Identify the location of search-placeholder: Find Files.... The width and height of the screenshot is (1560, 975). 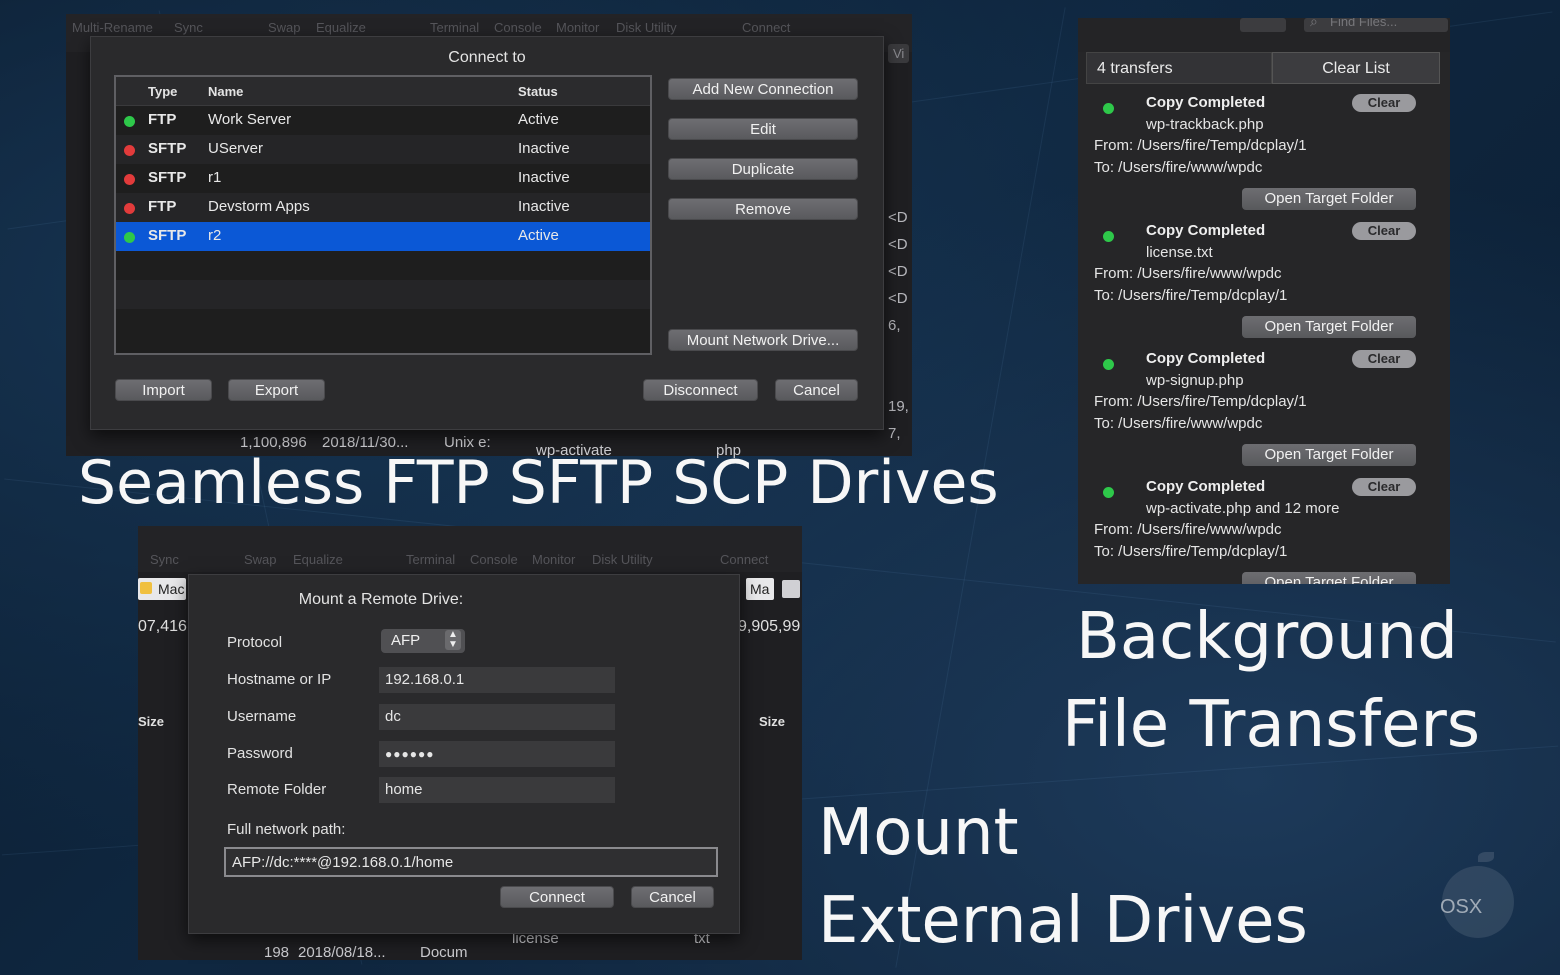
(1364, 23).